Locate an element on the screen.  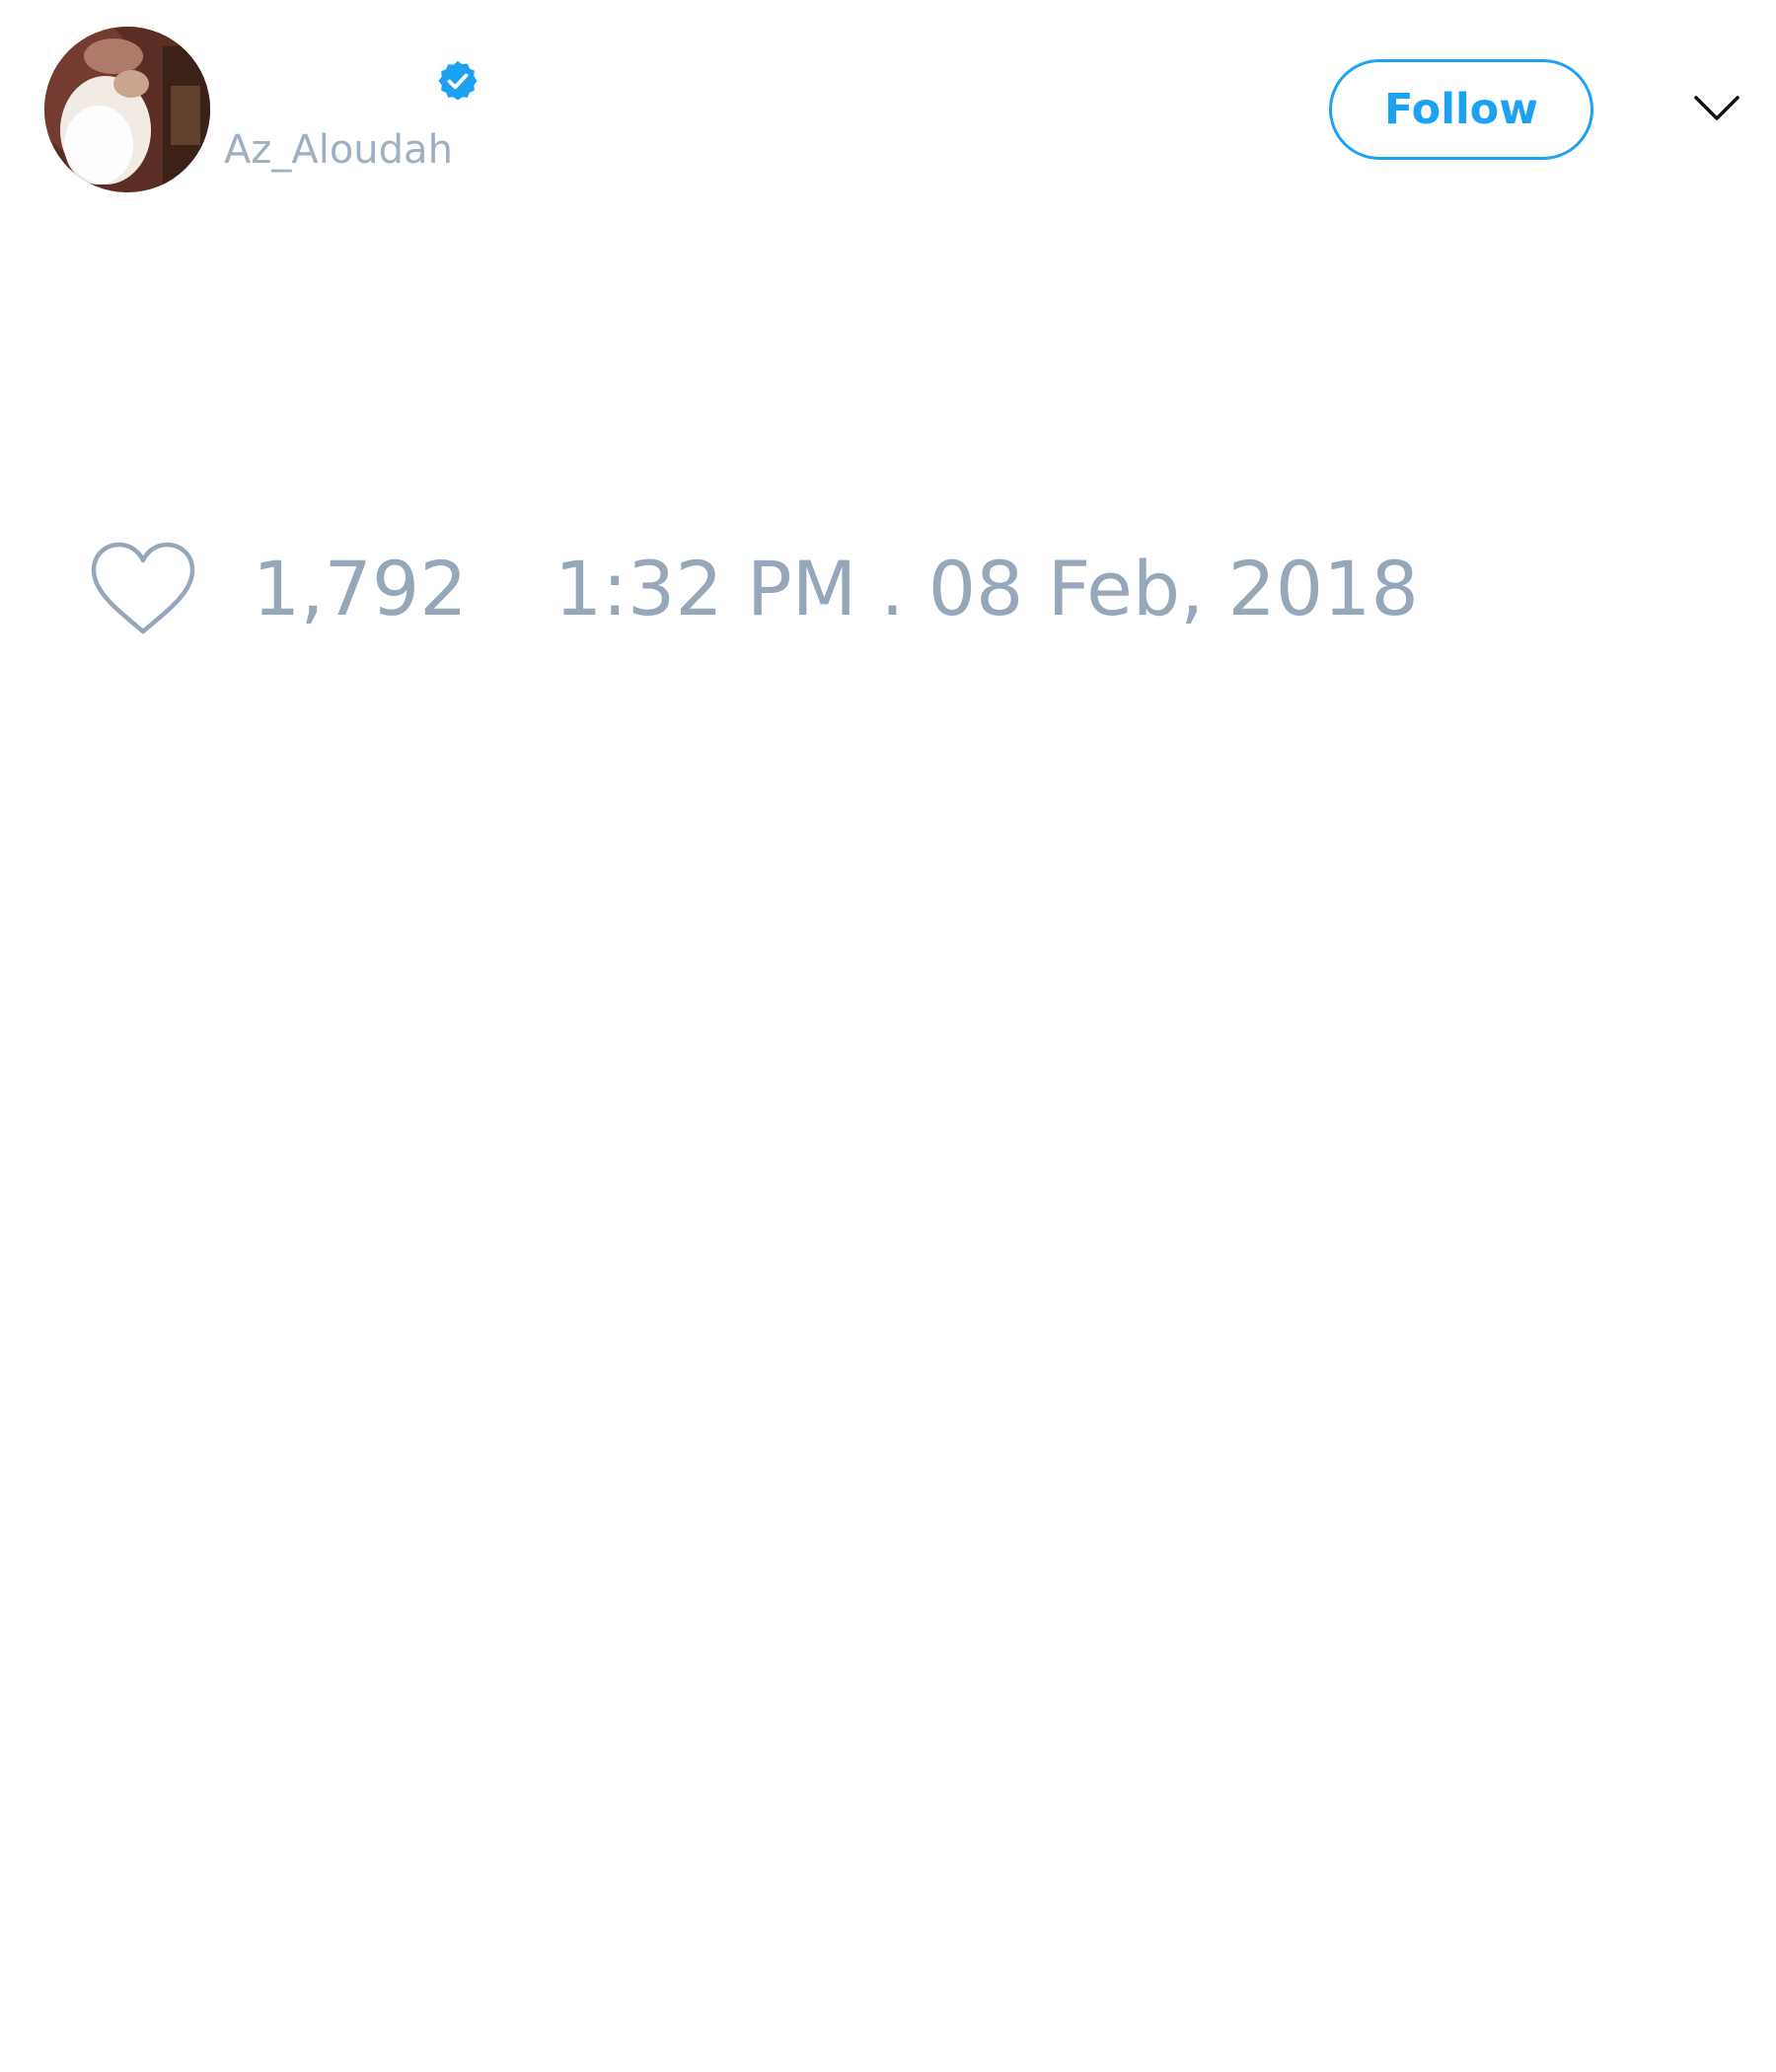
avatar-photo is located at coordinates (127, 110).